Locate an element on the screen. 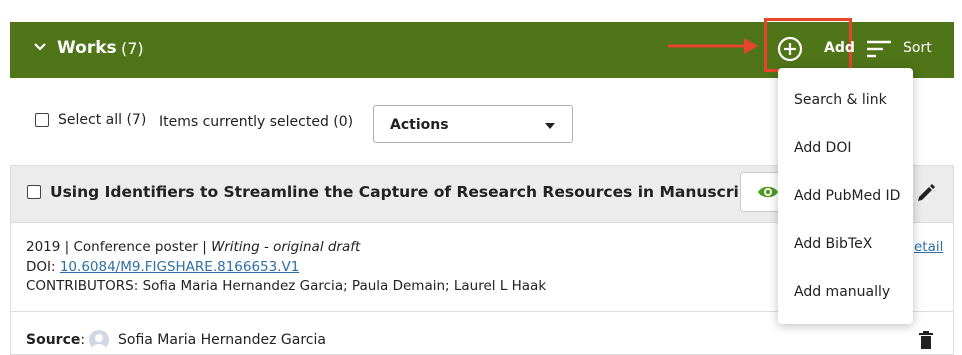 This screenshot has width=962, height=355. add-button: Add is located at coordinates (839, 48).